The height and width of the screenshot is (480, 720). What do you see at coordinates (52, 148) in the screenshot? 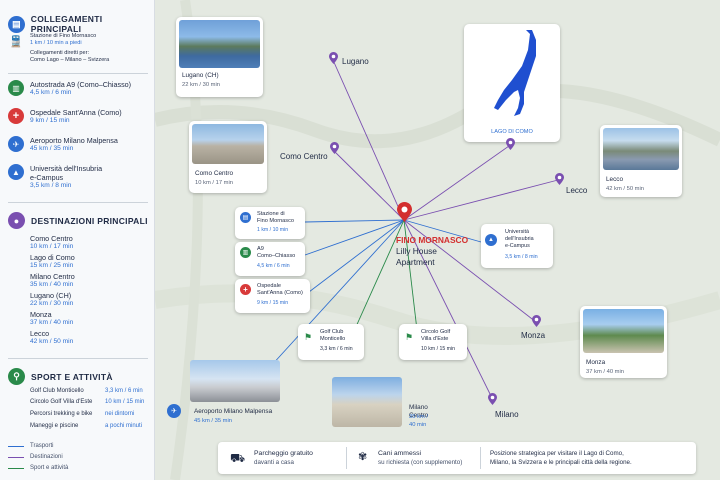
I see `item-detail: 45 km / 35 min` at bounding box center [52, 148].